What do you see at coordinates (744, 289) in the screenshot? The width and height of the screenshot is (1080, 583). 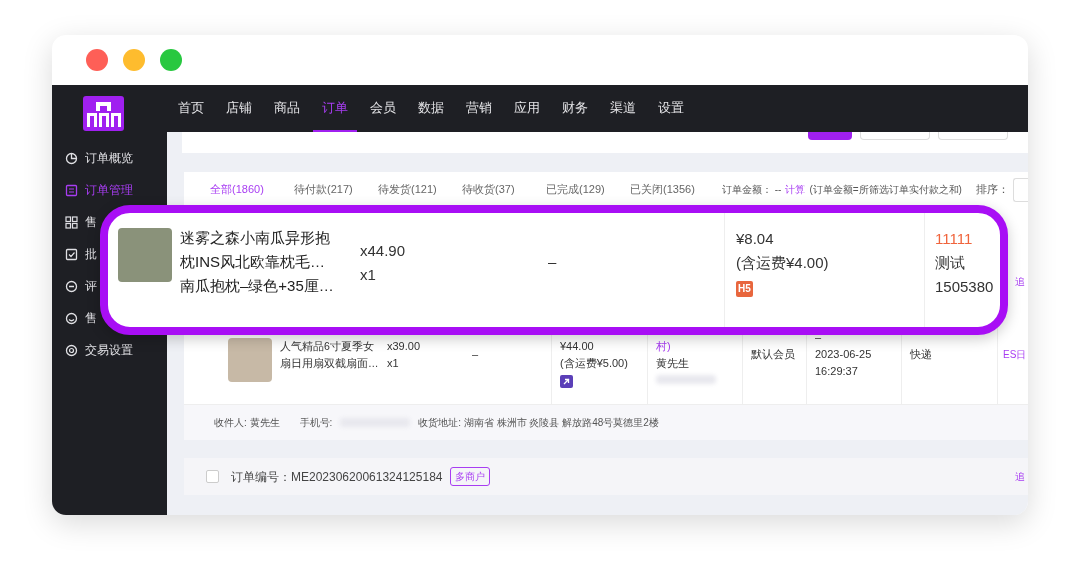 I see `h5-source-badge: H5` at bounding box center [744, 289].